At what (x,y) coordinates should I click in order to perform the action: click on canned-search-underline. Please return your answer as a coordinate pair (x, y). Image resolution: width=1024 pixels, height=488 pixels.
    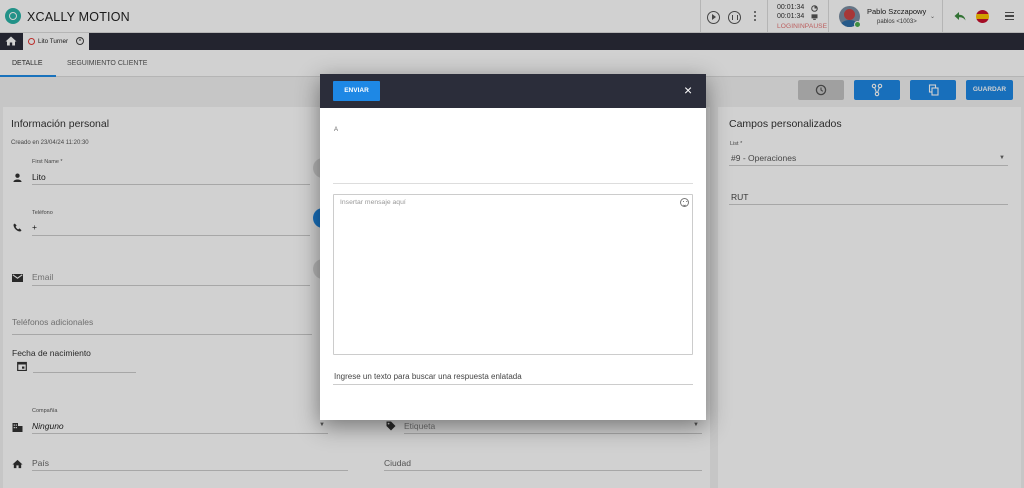
    Looking at the image, I should click on (513, 384).